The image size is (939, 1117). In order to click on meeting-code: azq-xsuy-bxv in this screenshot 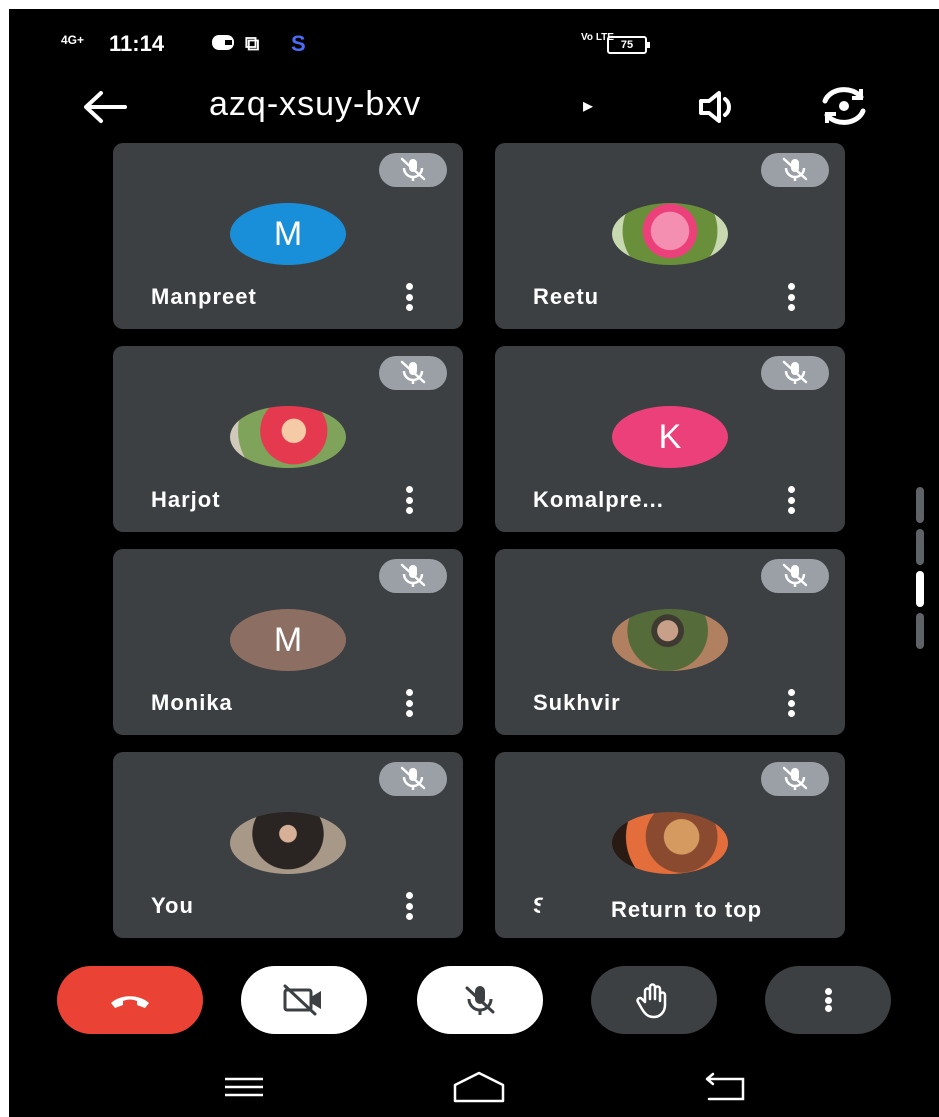, I will do `click(315, 104)`.